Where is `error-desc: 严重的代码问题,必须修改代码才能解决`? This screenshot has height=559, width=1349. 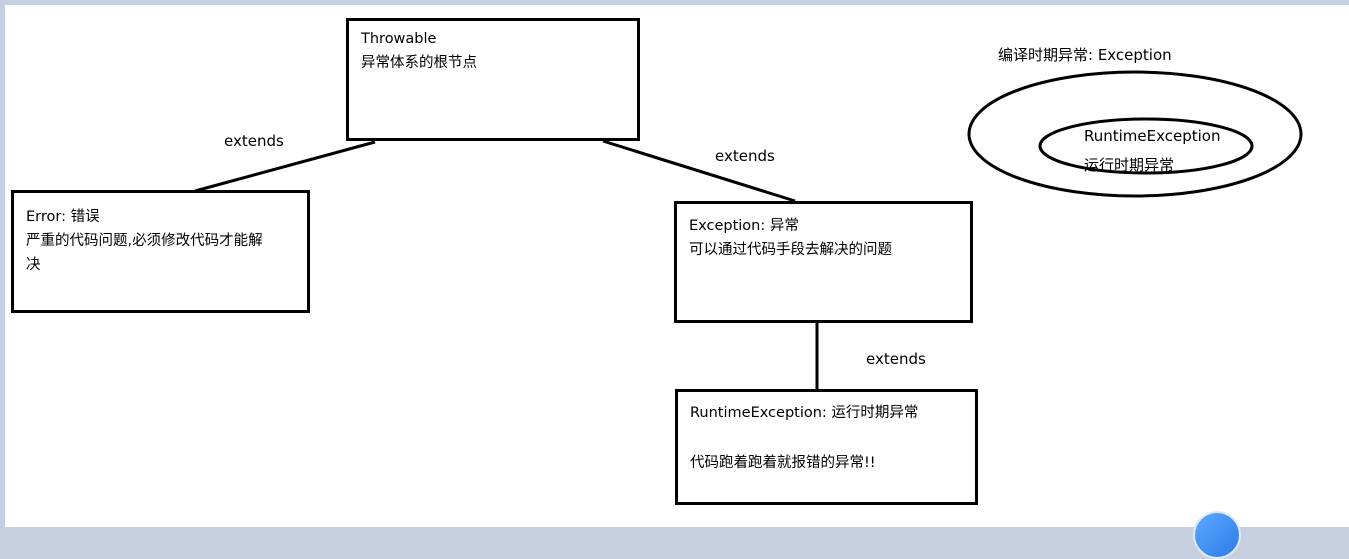
error-desc: 严重的代码问题,必须修改代码才能解决 is located at coordinates (144, 253).